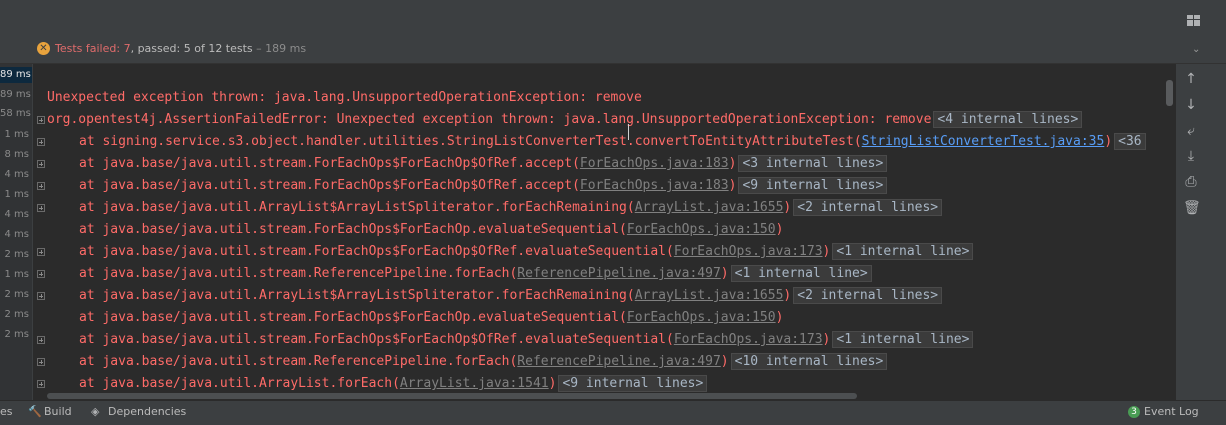  Describe the element at coordinates (147, 412) in the screenshot. I see `tab-dependencies: Dependencies` at that location.